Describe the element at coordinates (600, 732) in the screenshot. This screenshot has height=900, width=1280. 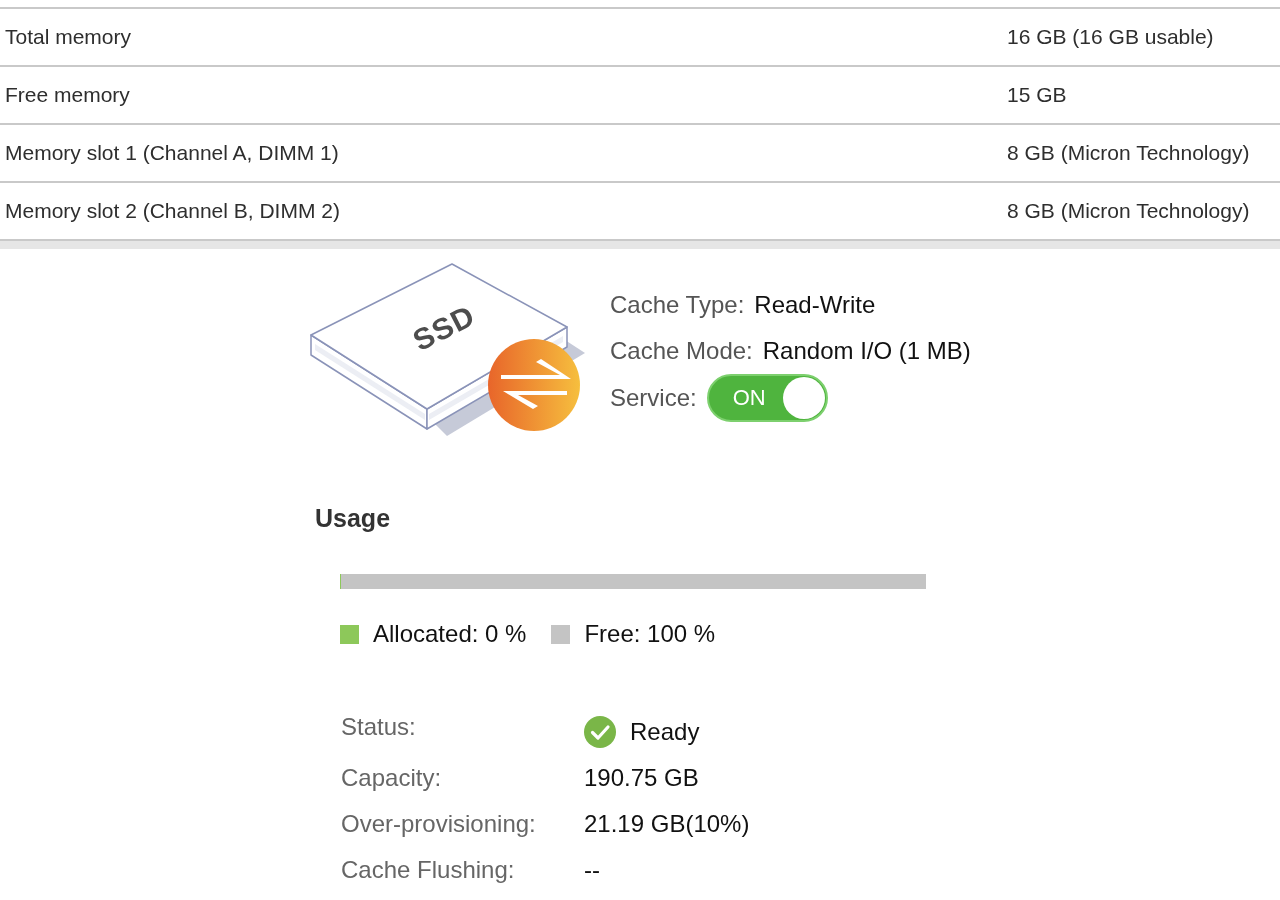
I see `check-circle-icon` at that location.